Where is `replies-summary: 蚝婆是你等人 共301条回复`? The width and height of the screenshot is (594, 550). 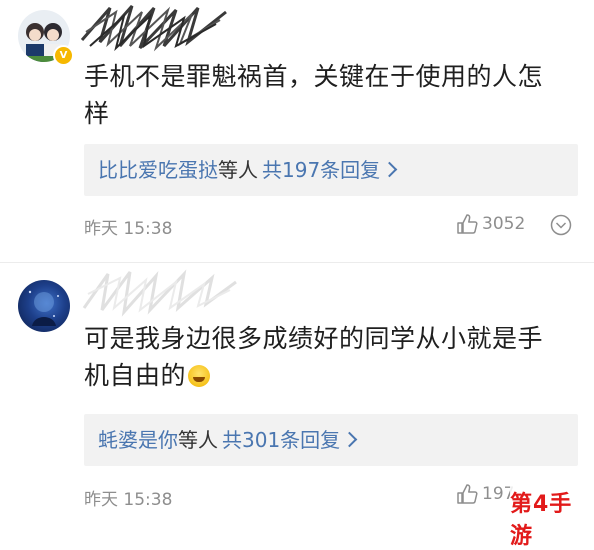 replies-summary: 蚝婆是你等人 共301条回复 is located at coordinates (331, 440).